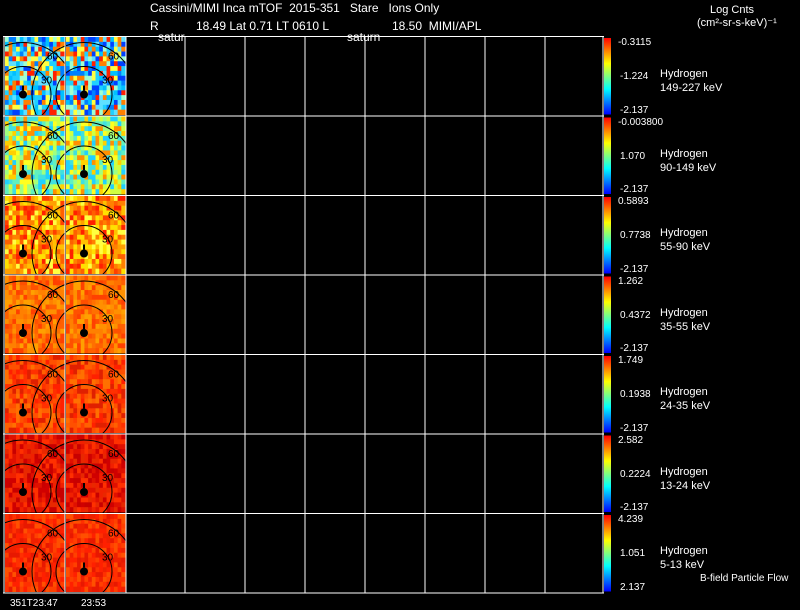  I want to click on saturn-label-right: saturn, so click(364, 37).